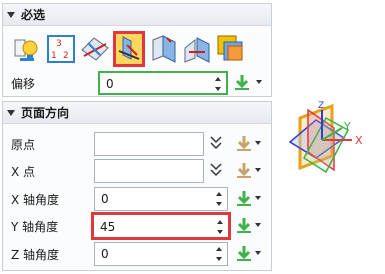  I want to click on offset-row: 偏移 0, so click(137, 83).